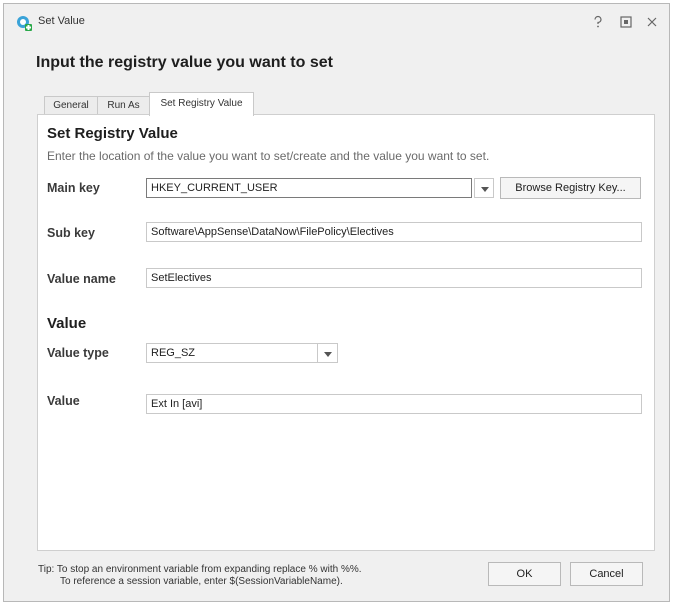 The height and width of the screenshot is (605, 675). I want to click on tab-label: General, so click(71, 105).